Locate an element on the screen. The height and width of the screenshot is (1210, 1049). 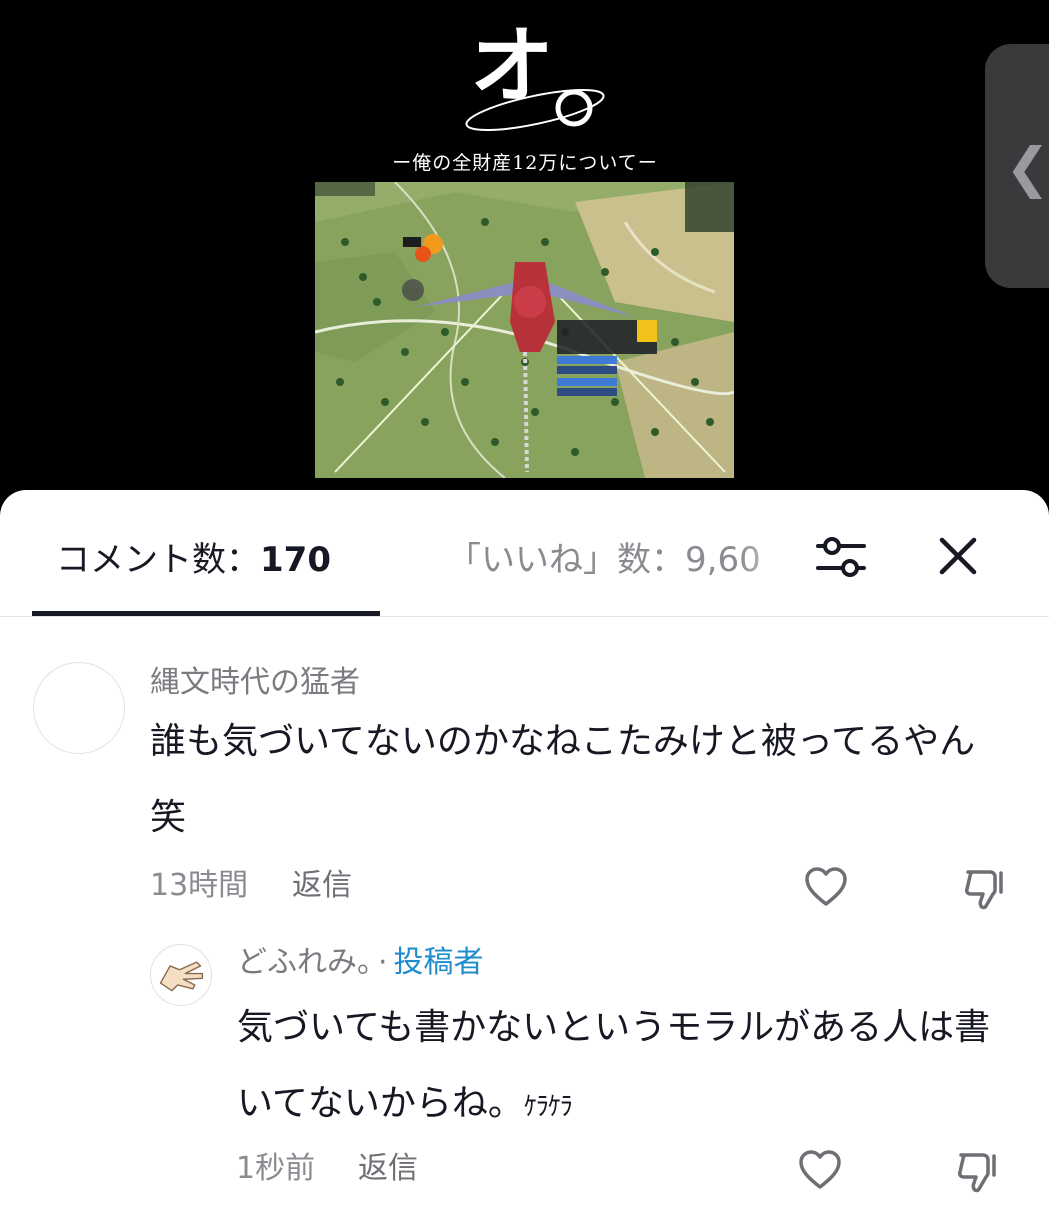
channel-logo: オ is located at coordinates (535, 87).